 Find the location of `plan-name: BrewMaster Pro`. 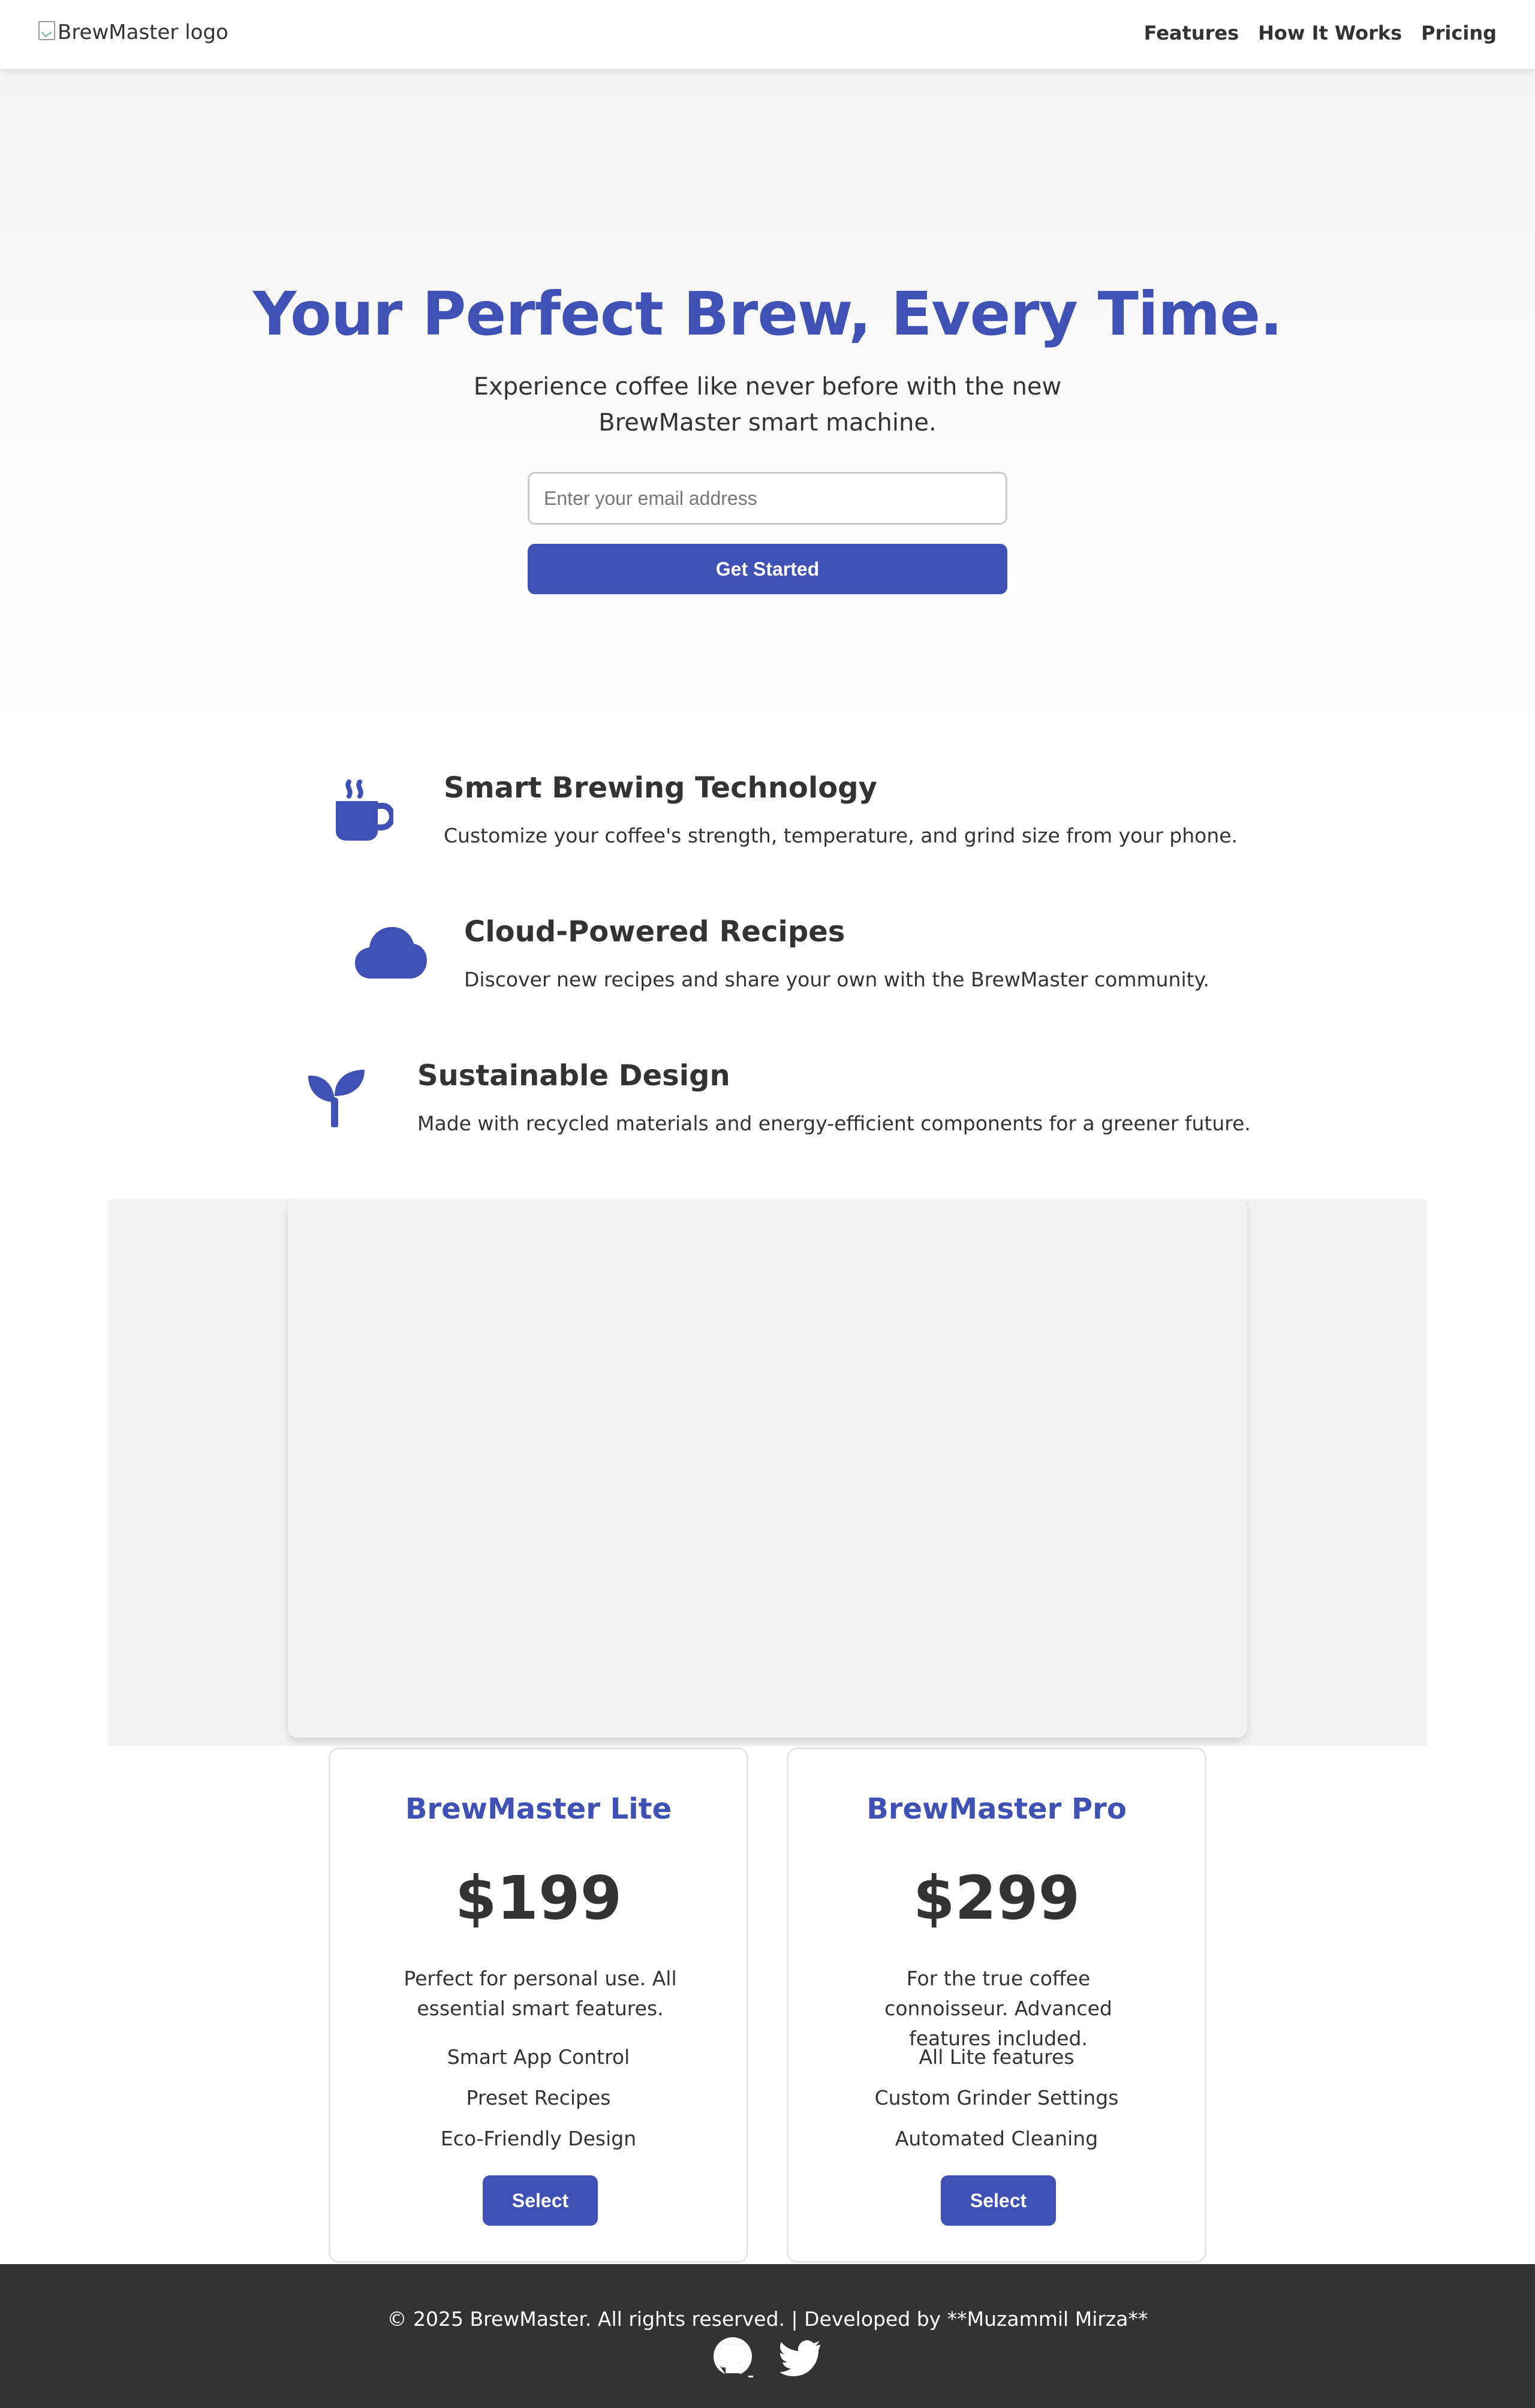

plan-name: BrewMaster Pro is located at coordinates (997, 1809).